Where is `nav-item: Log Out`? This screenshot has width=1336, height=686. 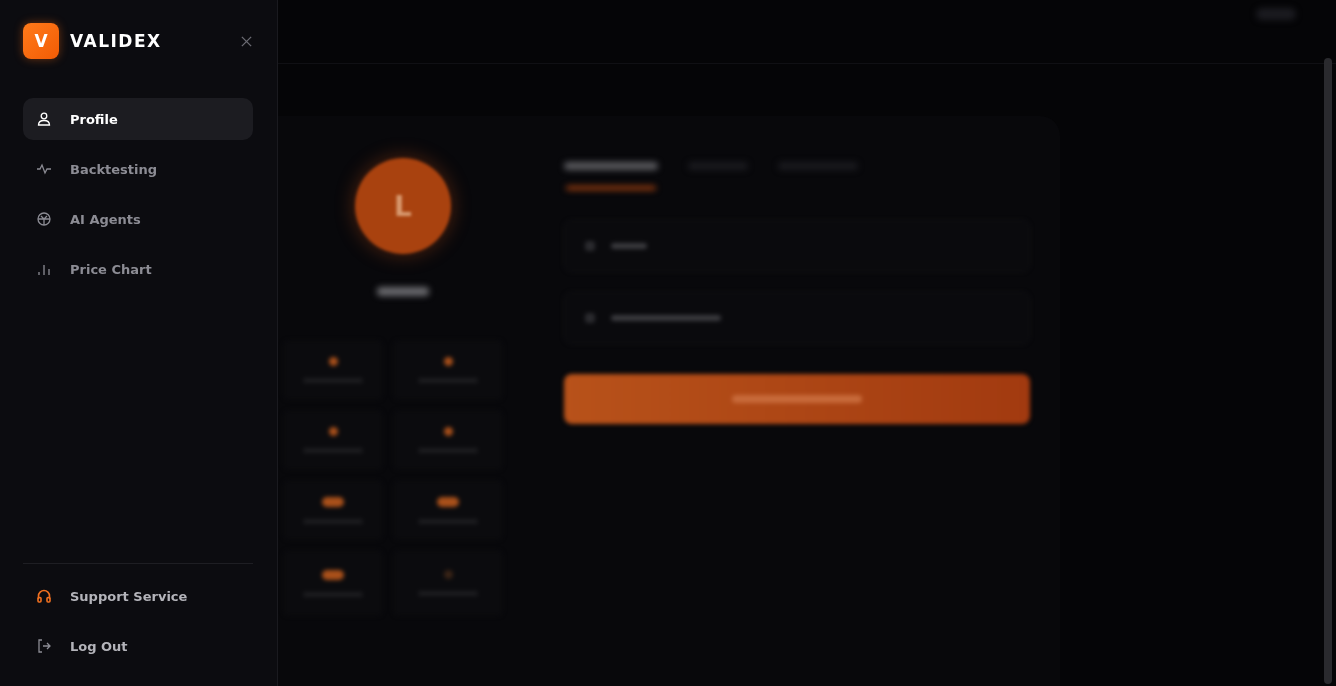 nav-item: Log Out is located at coordinates (138, 646).